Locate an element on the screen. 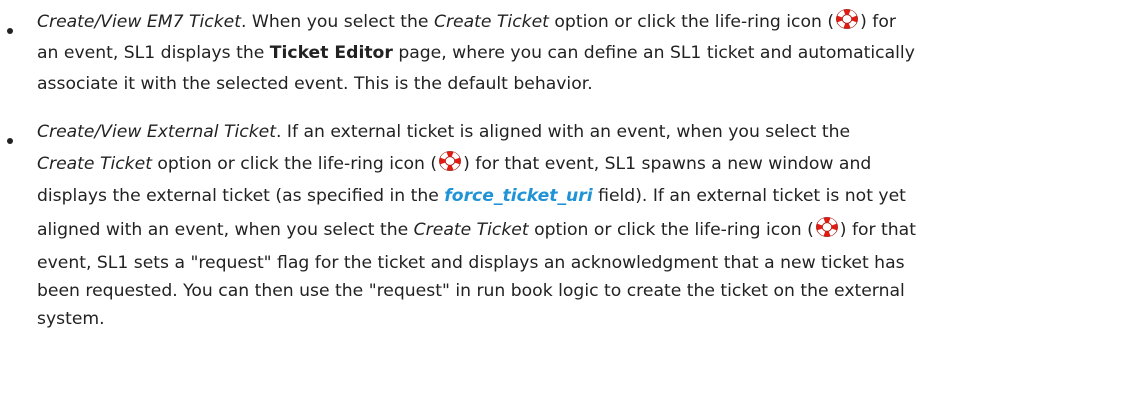  page-name: Ticket Editor is located at coordinates (331, 53).